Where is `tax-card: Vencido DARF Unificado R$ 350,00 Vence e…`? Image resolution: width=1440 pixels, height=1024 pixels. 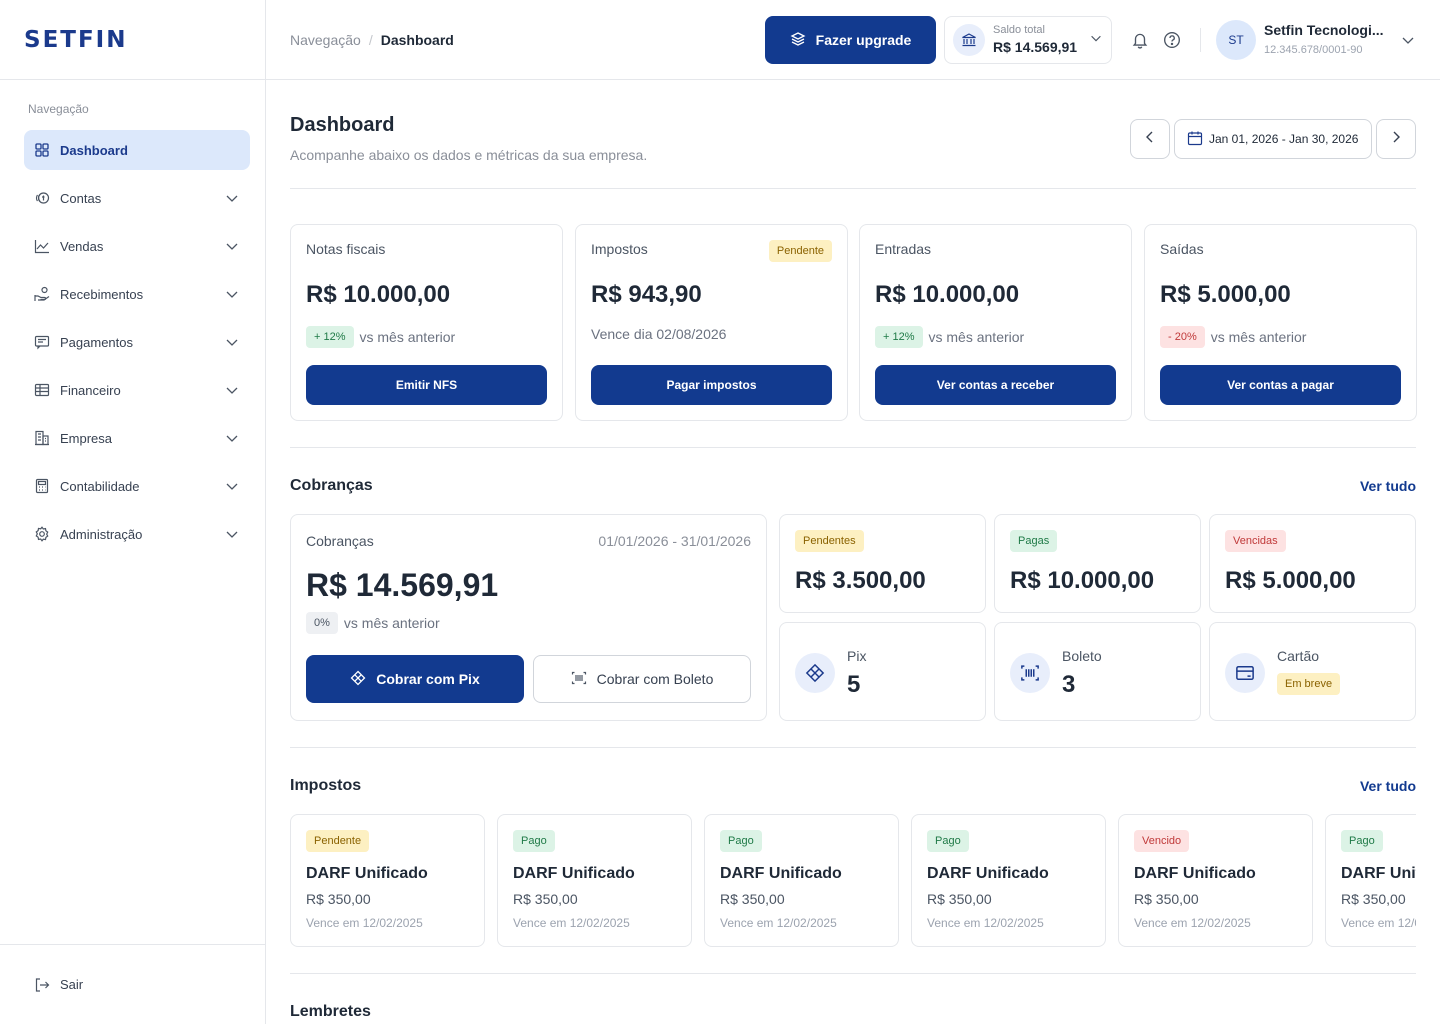
tax-card: Vencido DARF Unificado R$ 350,00 Vence e… is located at coordinates (1215, 880).